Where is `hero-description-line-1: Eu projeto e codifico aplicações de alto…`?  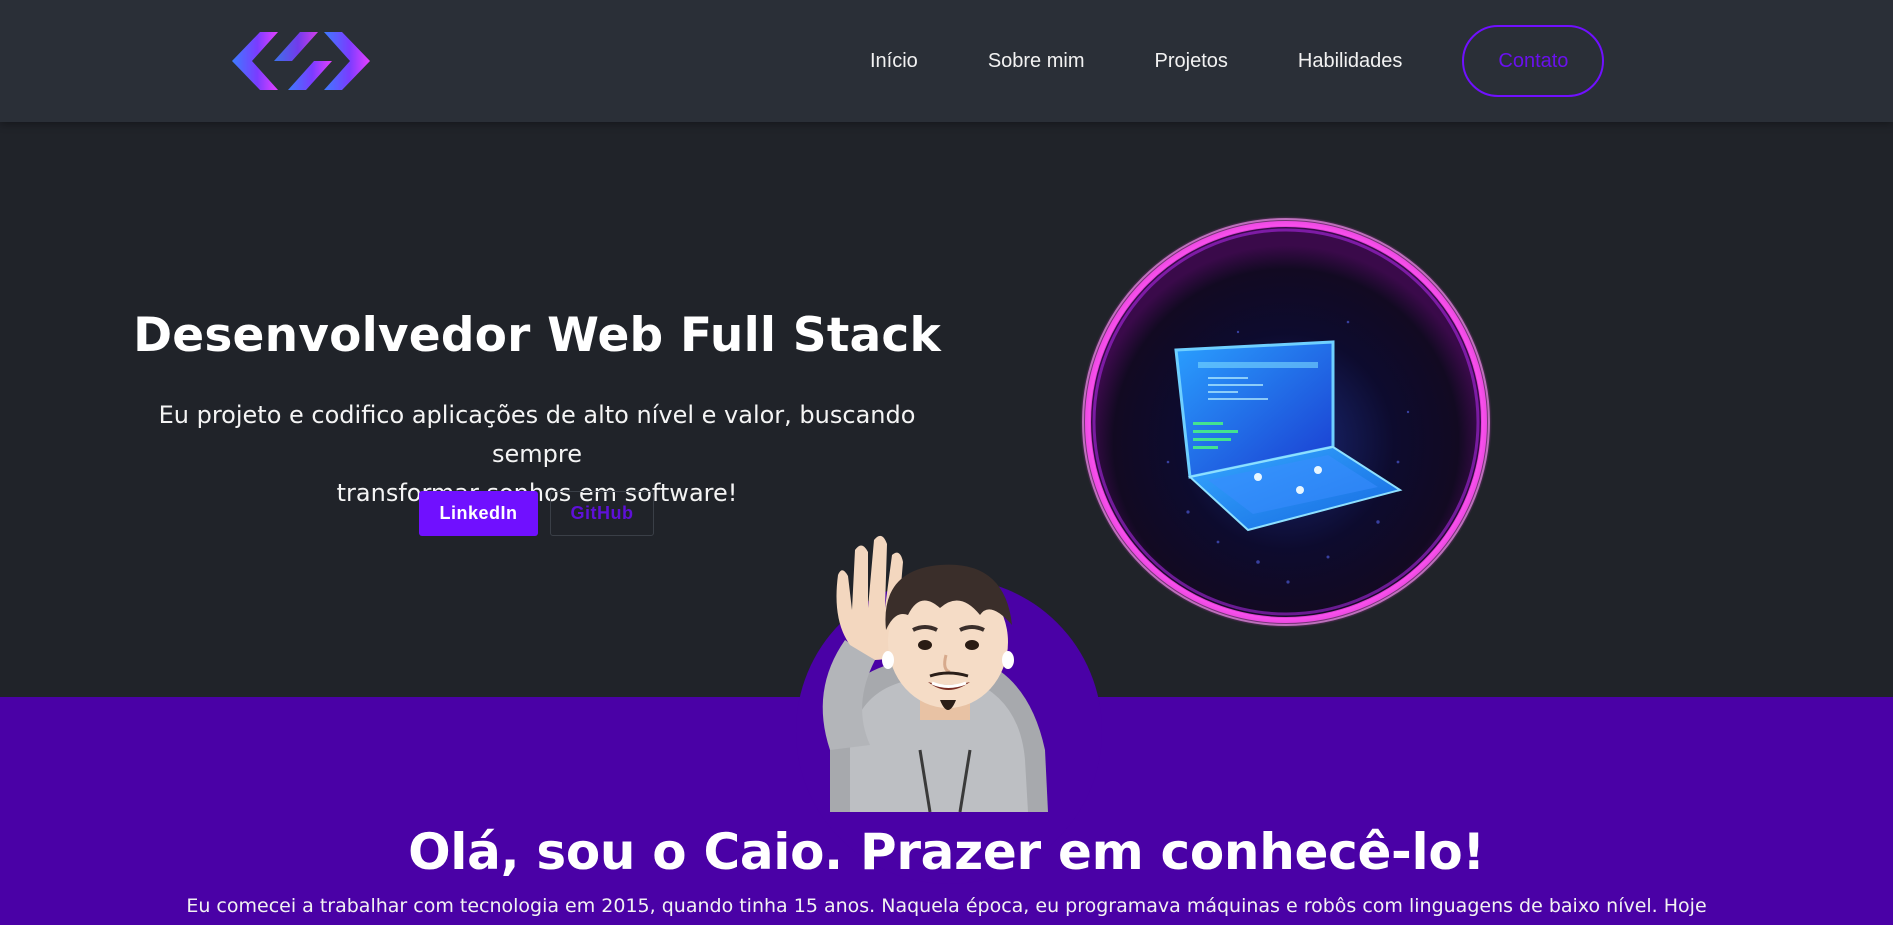
hero-description-line-1: Eu projeto e codifico aplicações de alto… is located at coordinates (537, 434).